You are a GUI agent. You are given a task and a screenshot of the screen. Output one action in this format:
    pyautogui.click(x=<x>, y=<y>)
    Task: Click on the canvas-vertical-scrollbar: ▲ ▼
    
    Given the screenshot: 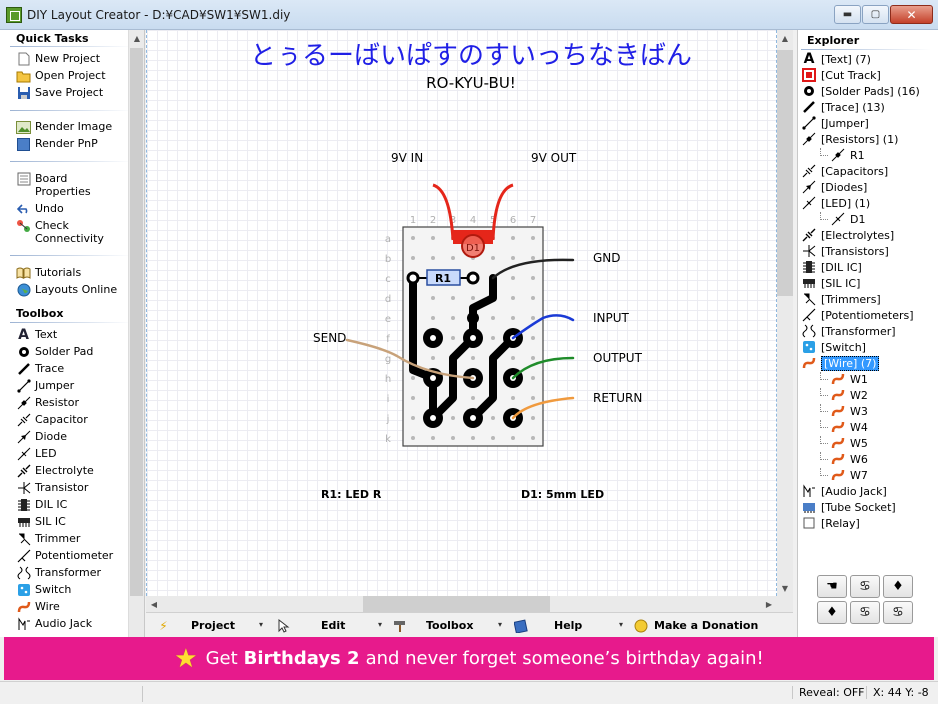 What is the action you would take?
    pyautogui.click(x=785, y=321)
    